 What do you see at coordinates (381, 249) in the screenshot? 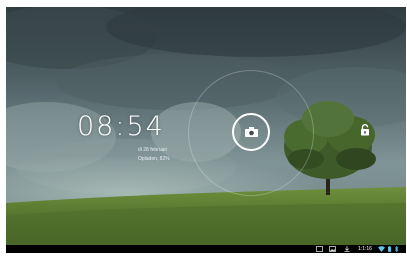
I see `wifi-icon` at bounding box center [381, 249].